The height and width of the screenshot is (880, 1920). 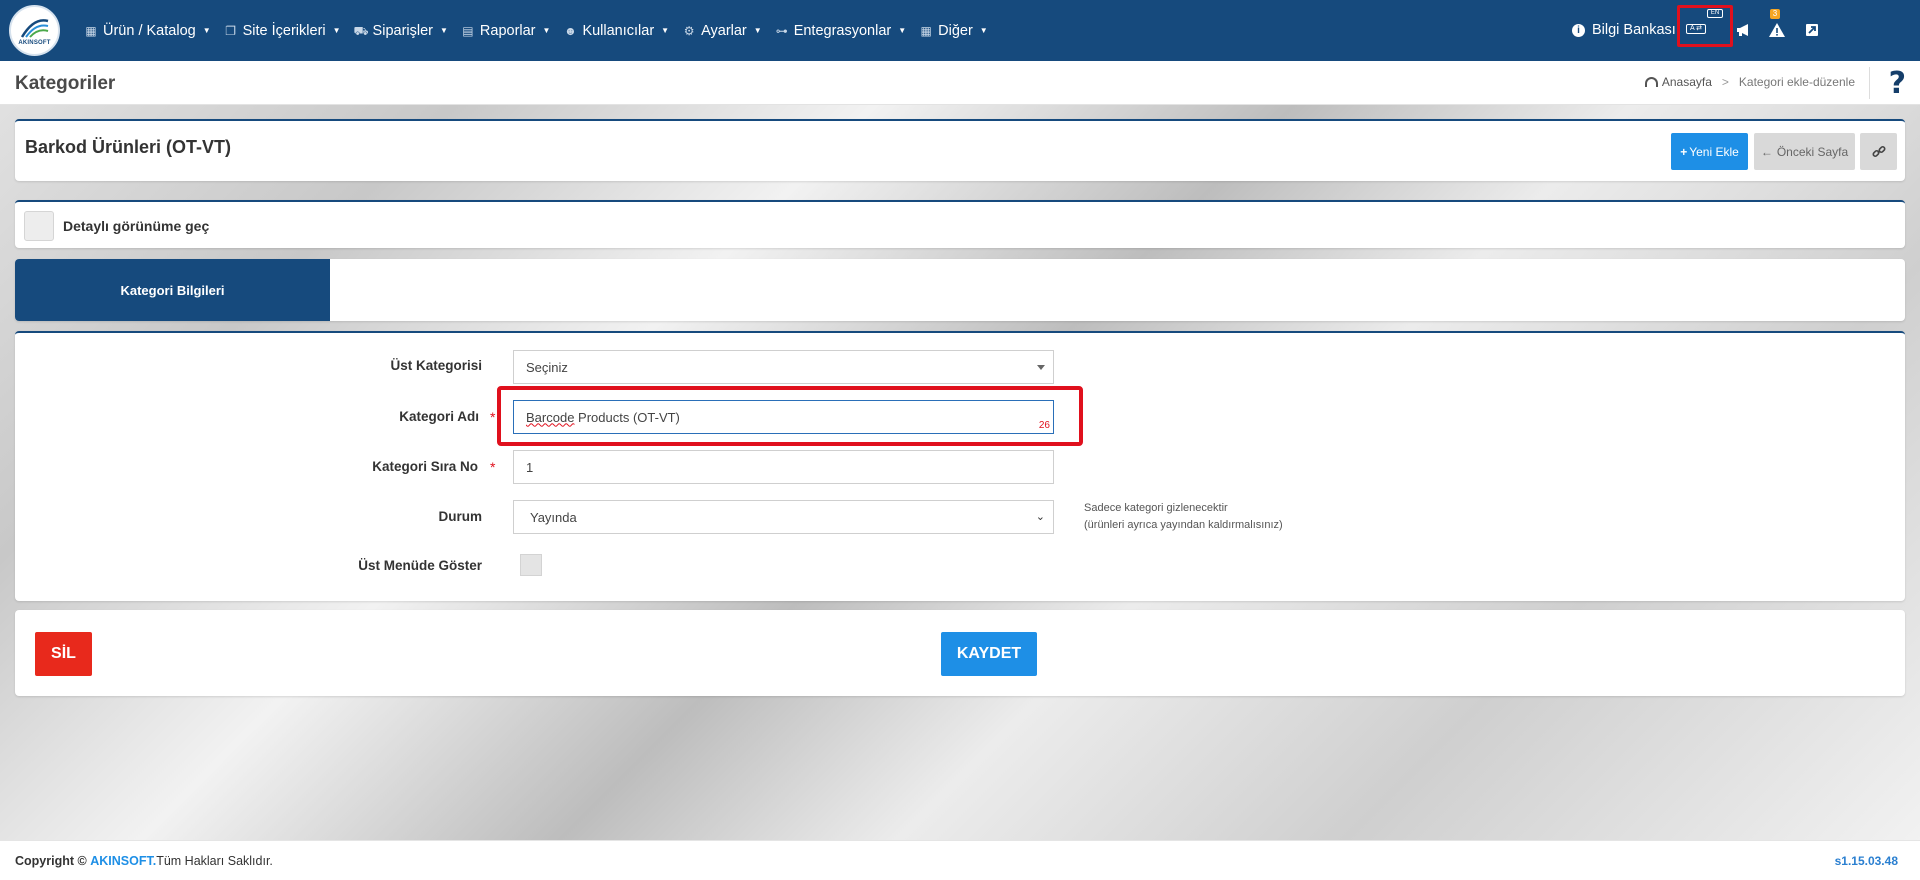 I want to click on yeni-ekle-label: Yeni Ekle, so click(x=1714, y=151).